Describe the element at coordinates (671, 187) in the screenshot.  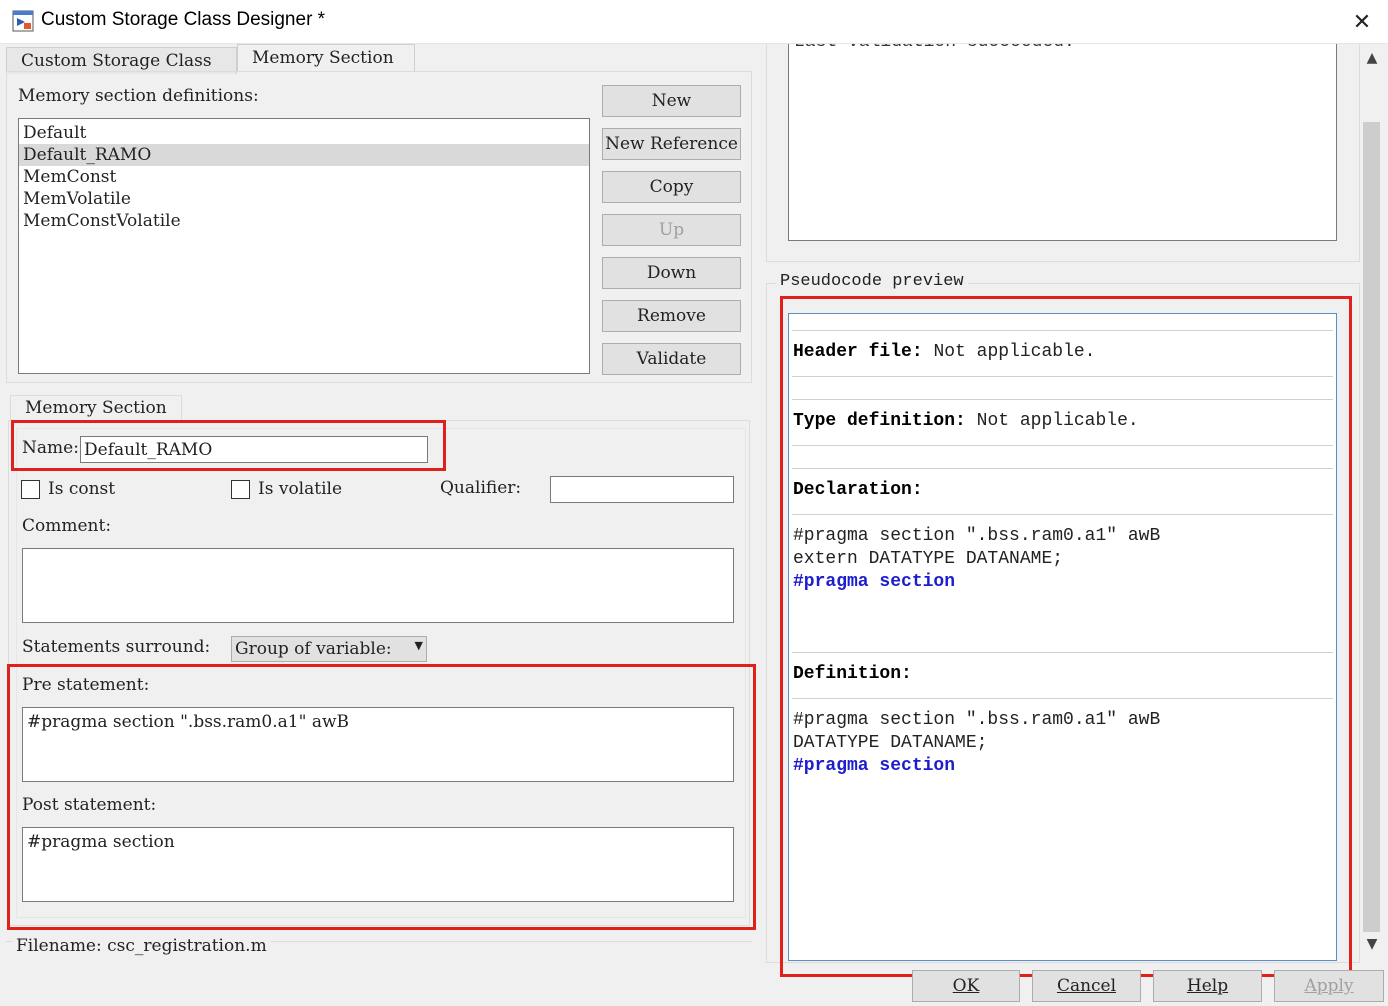
I see `copy-button: Copy` at that location.